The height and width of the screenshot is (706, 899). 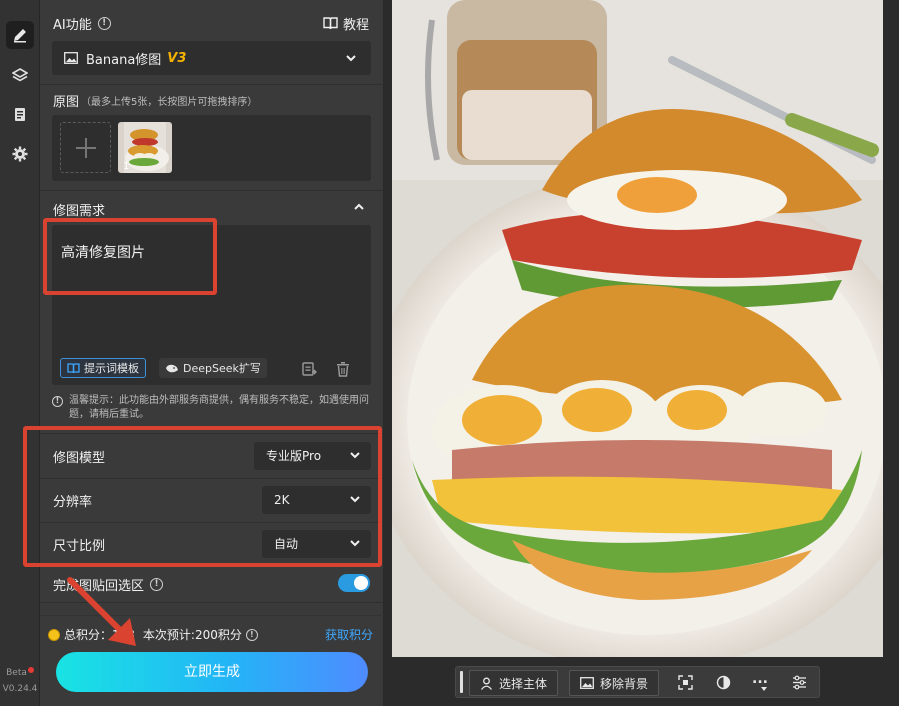 What do you see at coordinates (355, 25) in the screenshot?
I see `tutorial-label: 教程` at bounding box center [355, 25].